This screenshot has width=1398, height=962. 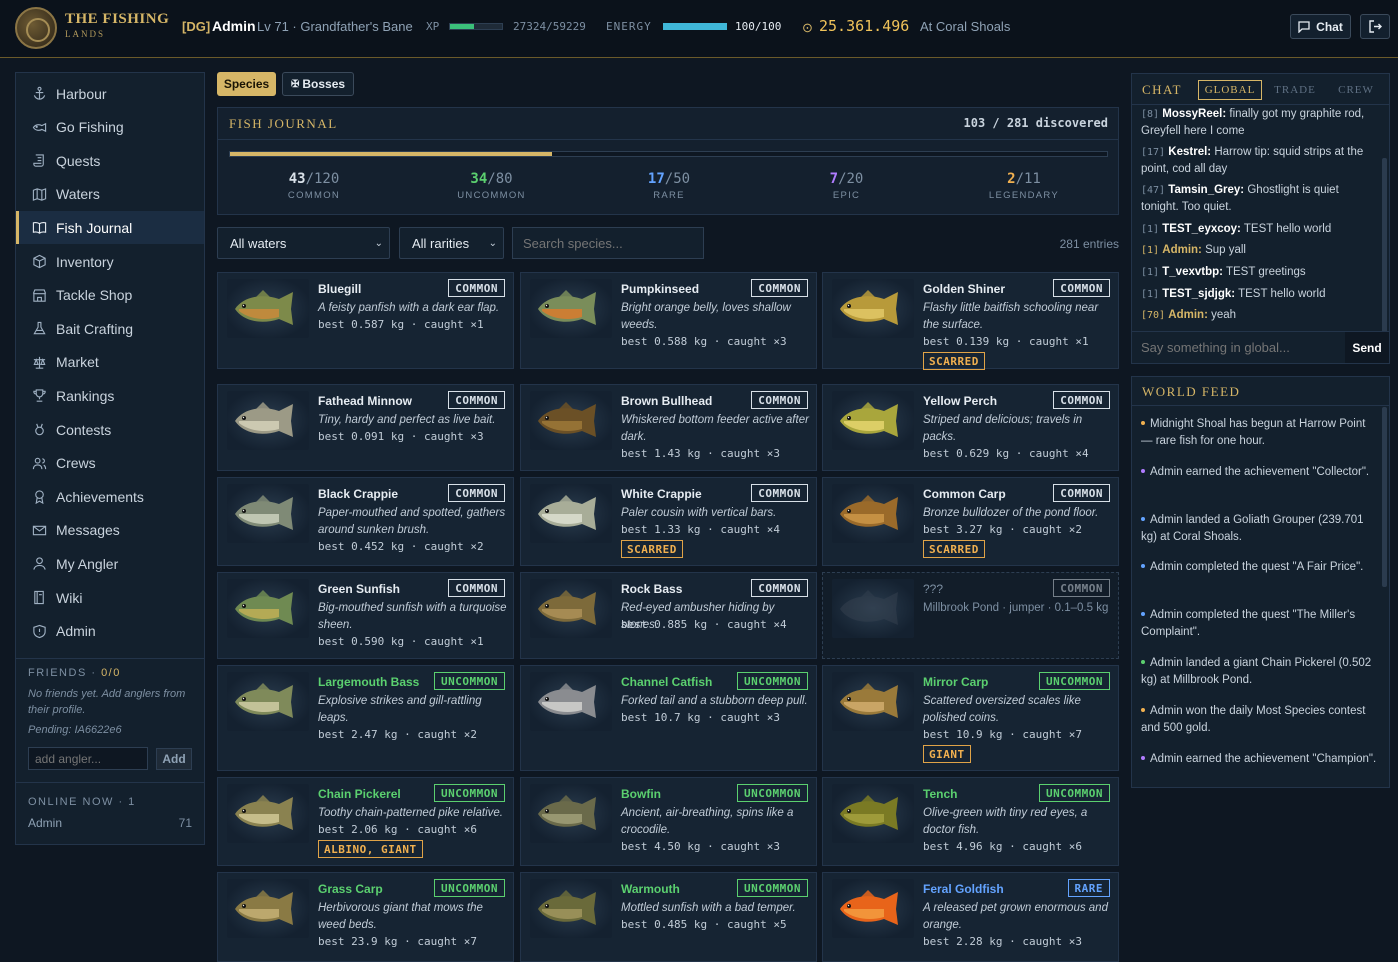 What do you see at coordinates (110, 496) in the screenshot?
I see `sidebar-item-achievements: Achievements` at bounding box center [110, 496].